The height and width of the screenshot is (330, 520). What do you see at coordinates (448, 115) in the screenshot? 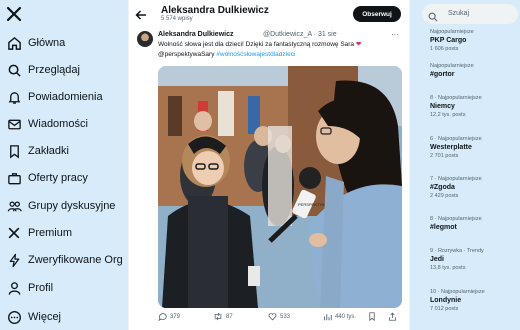
I see `trend-count: 12,2 tys. posts` at bounding box center [448, 115].